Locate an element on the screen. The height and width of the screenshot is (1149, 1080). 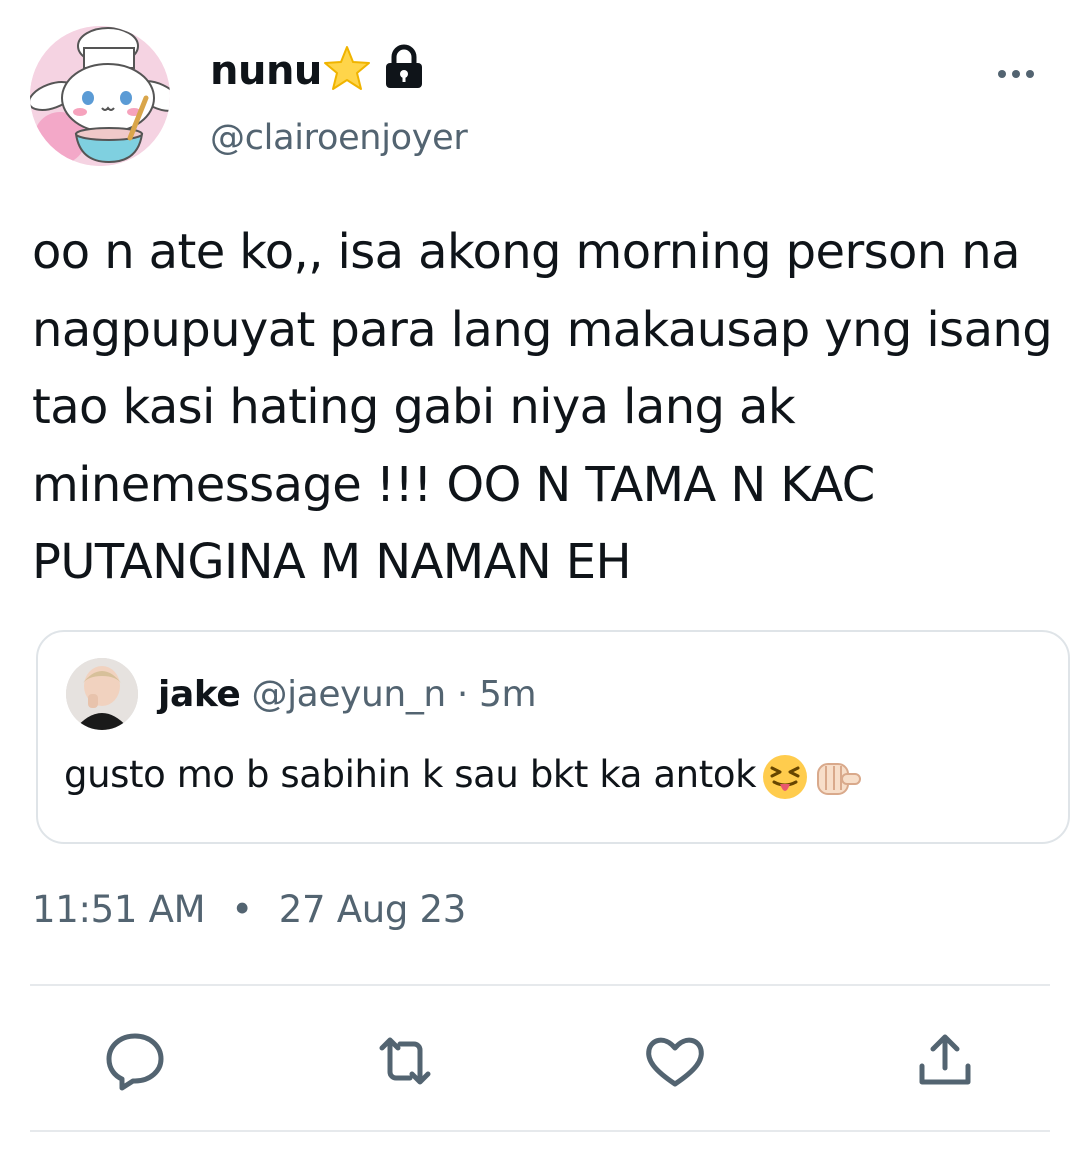
quoted-tweet-header: jake @jaeyun_n · 5m is located at coordinates (347, 695).